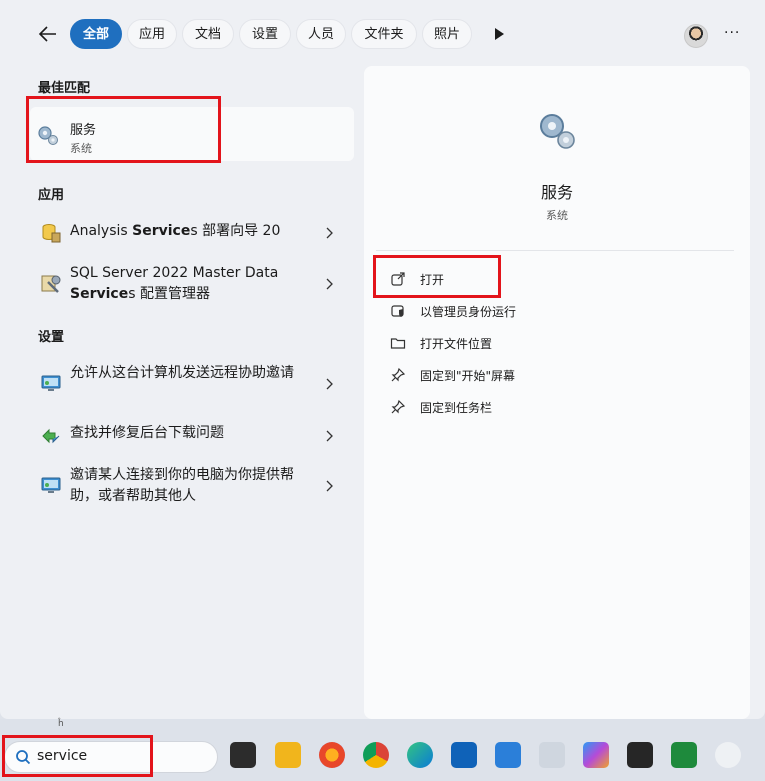 Image resolution: width=765 pixels, height=781 pixels. I want to click on tab-all: 全部, so click(96, 34).